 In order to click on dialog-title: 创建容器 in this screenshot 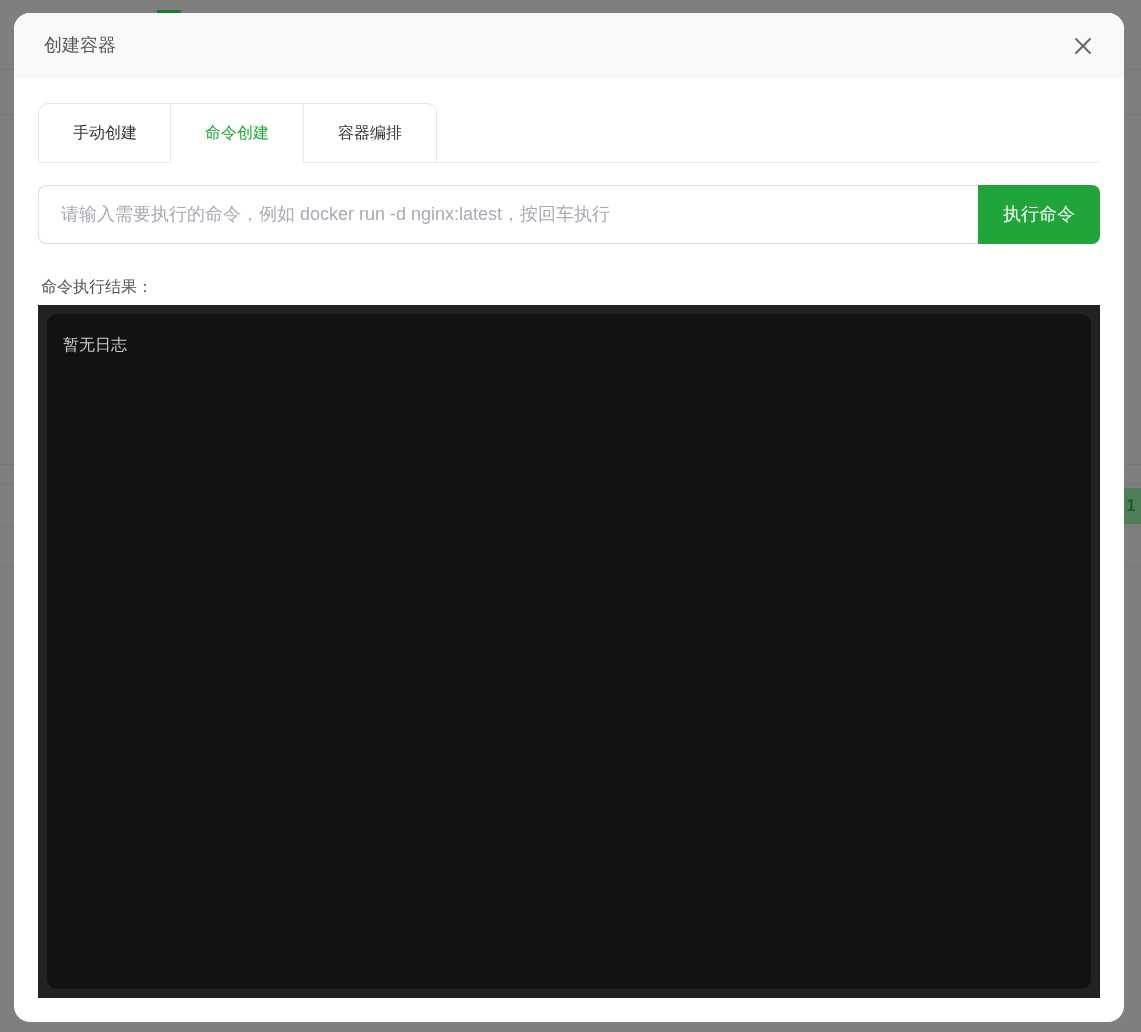, I will do `click(80, 45)`.